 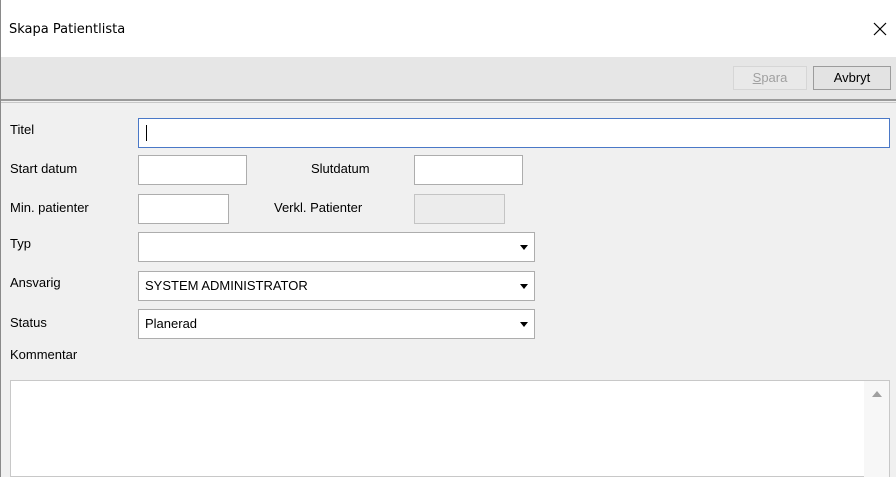 I want to click on status-select: Planerad, so click(x=336, y=324).